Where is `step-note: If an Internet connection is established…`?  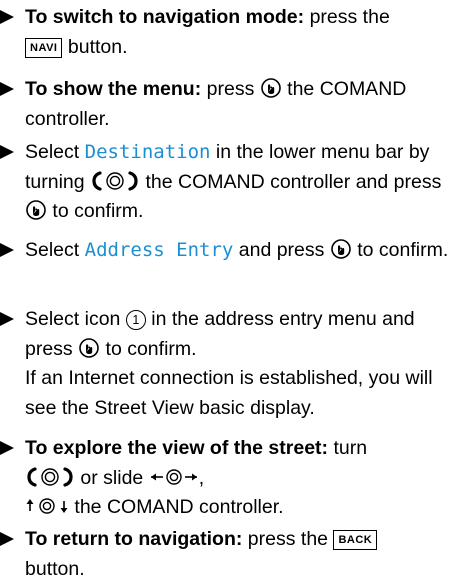
step-note: If an Internet connection is established… is located at coordinates (229, 393).